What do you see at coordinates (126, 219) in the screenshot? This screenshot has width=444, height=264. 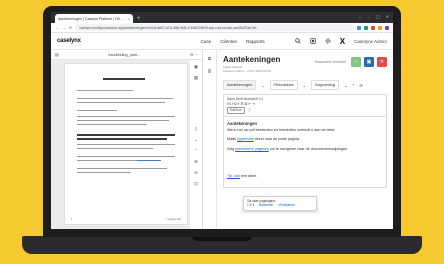 I see `pdf-footer: 1 1 pagina 200` at bounding box center [126, 219].